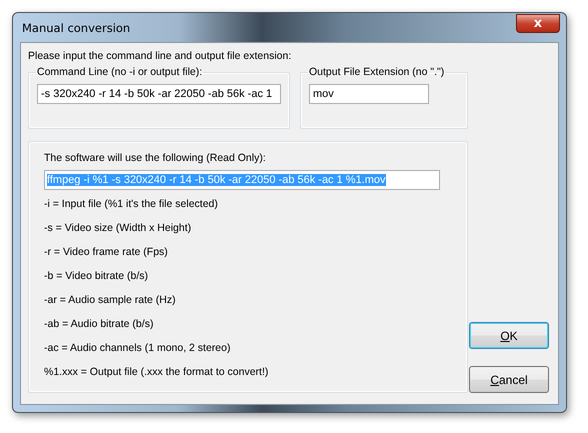  Describe the element at coordinates (138, 348) in the screenshot. I see `help-text: -ac = Audio channels (1 mono, 2 stereo)` at that location.